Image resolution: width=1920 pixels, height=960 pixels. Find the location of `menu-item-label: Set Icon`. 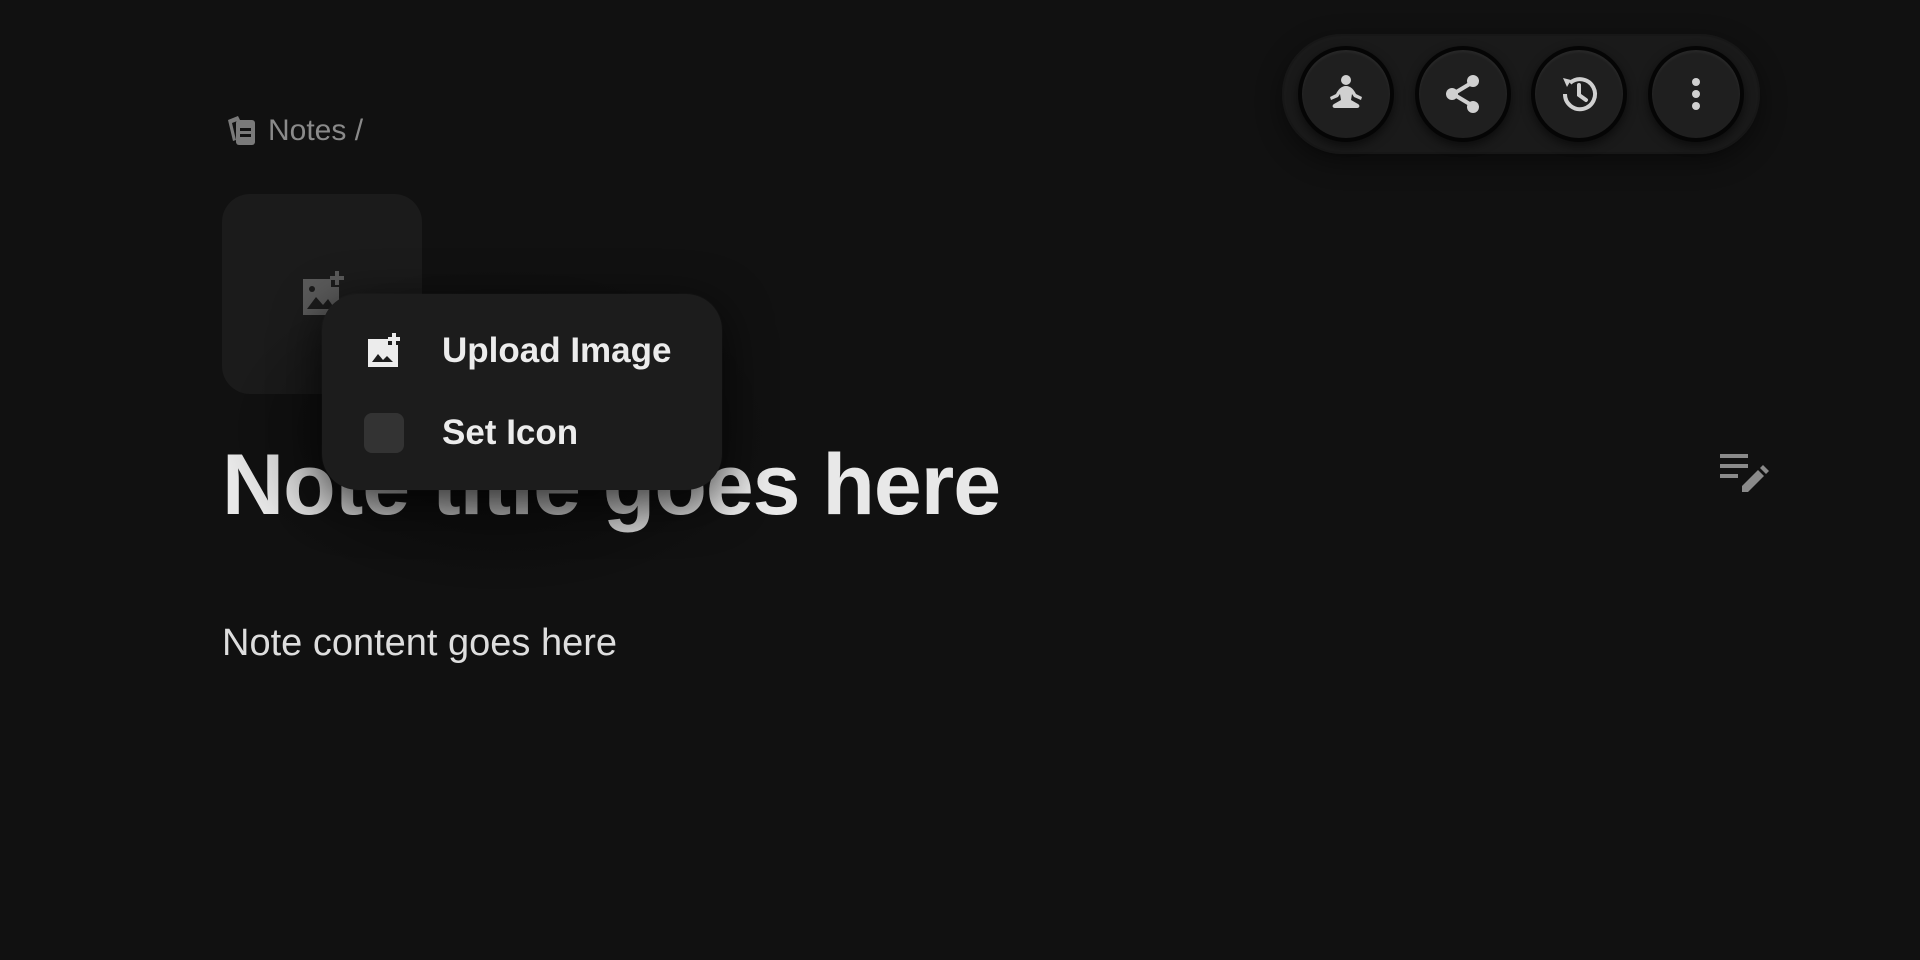

menu-item-label: Set Icon is located at coordinates (510, 432).